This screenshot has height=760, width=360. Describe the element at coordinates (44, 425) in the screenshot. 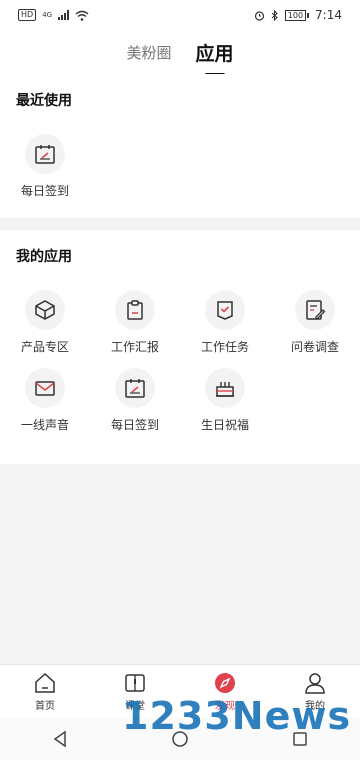

I see `app-label: 一线声音` at that location.